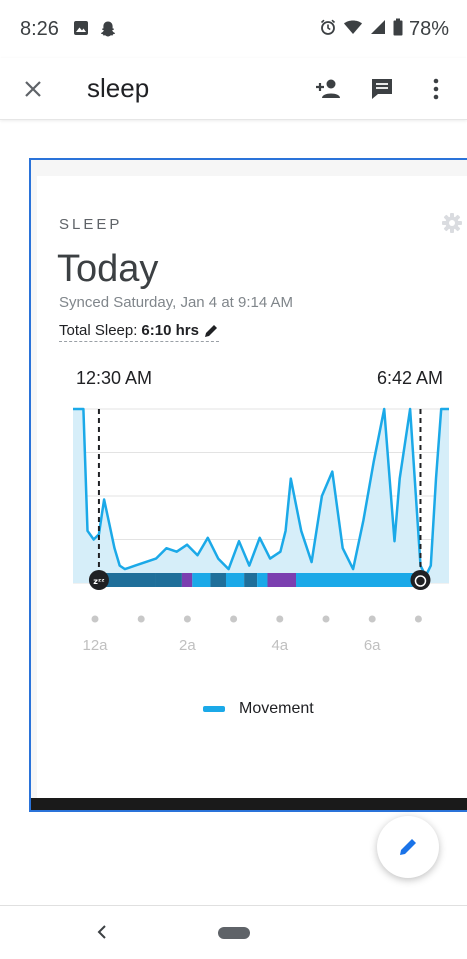 This screenshot has height=959, width=467. I want to click on comment-icon, so click(382, 89).